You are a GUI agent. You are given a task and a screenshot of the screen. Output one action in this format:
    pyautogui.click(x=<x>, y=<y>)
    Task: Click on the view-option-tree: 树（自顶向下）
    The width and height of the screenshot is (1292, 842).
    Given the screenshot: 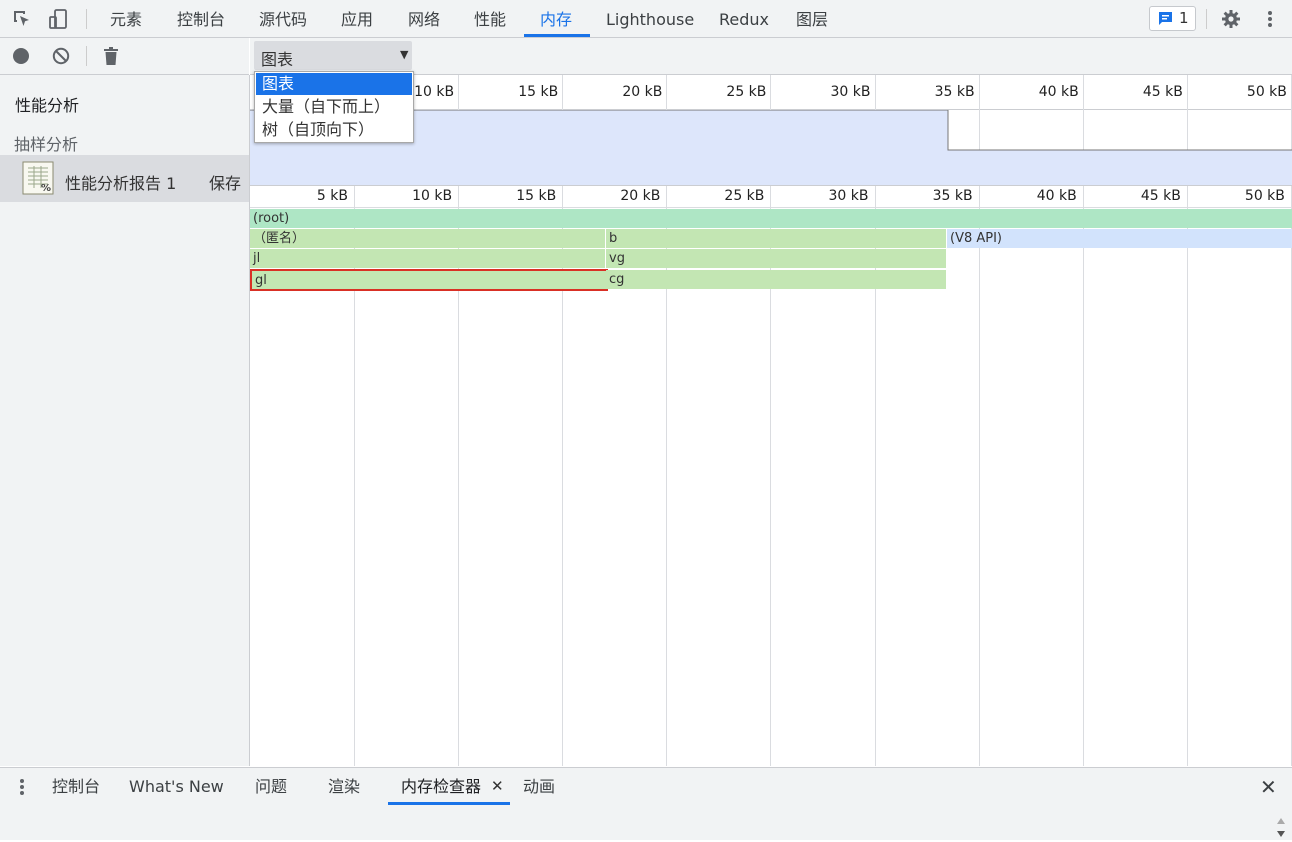 What is the action you would take?
    pyautogui.click(x=334, y=130)
    